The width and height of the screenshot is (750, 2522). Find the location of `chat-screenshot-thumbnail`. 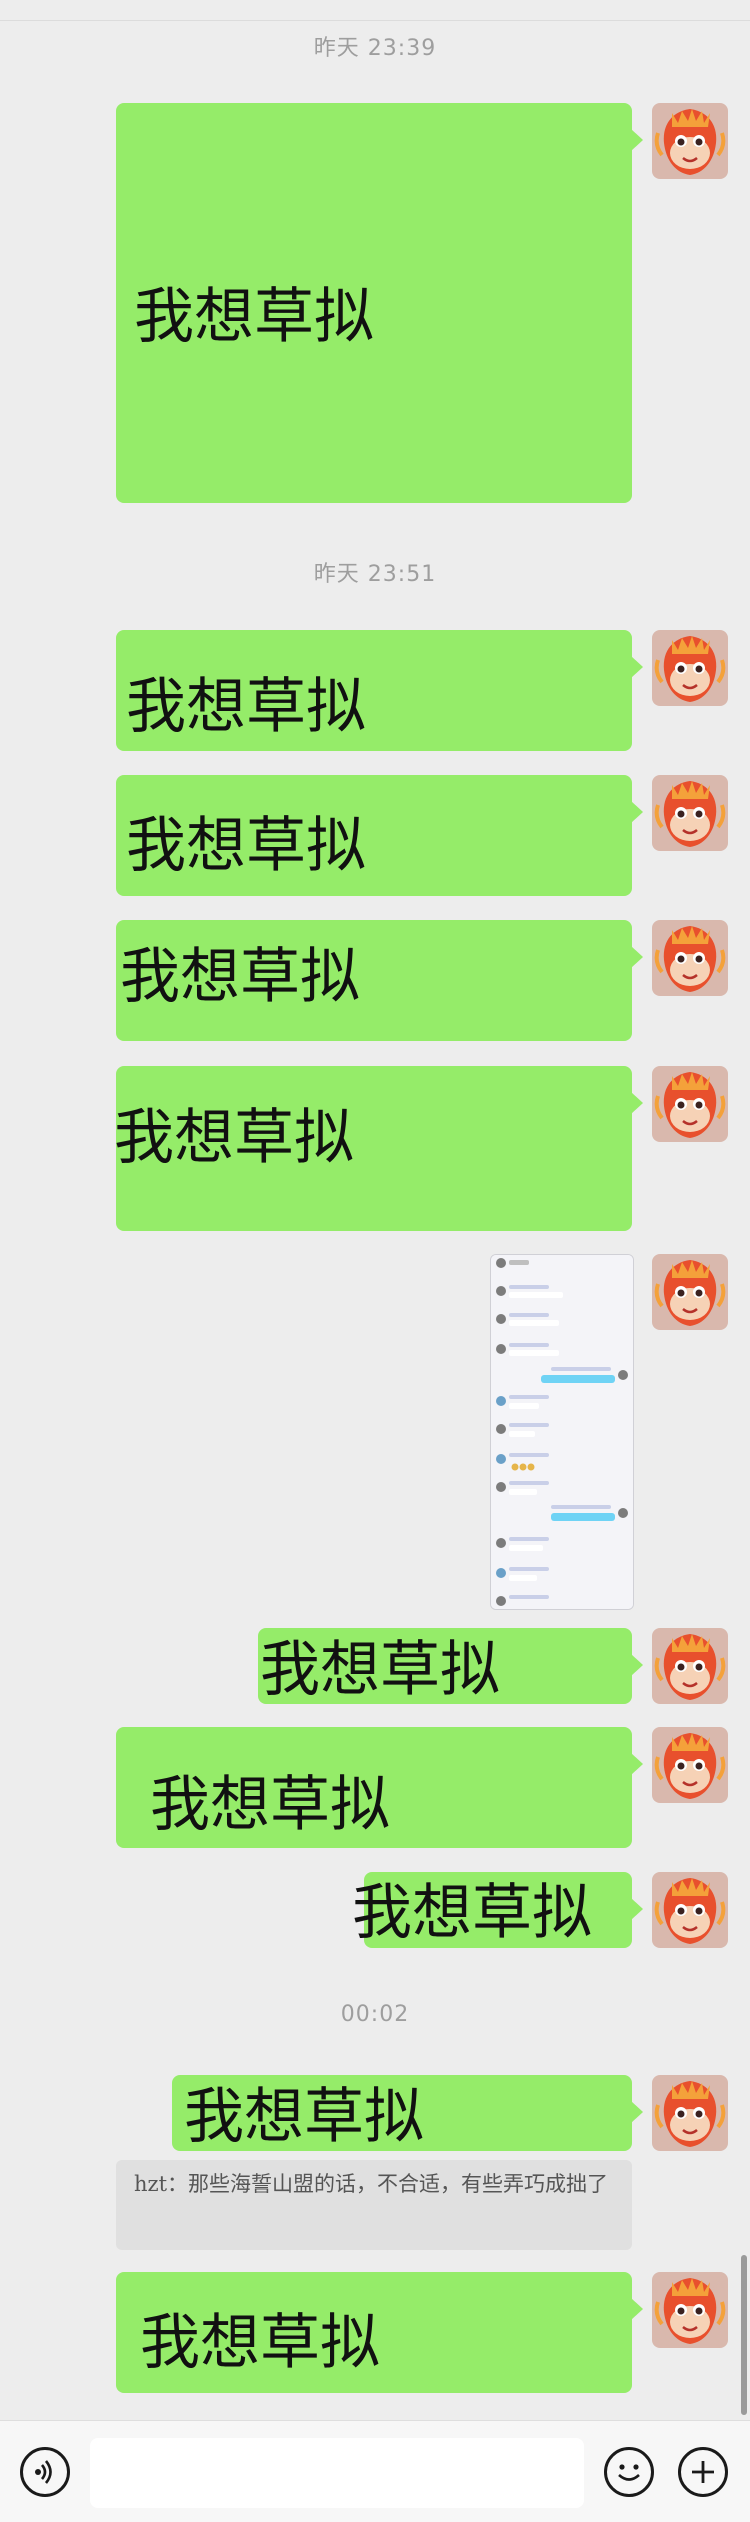

chat-screenshot-thumbnail is located at coordinates (562, 1432).